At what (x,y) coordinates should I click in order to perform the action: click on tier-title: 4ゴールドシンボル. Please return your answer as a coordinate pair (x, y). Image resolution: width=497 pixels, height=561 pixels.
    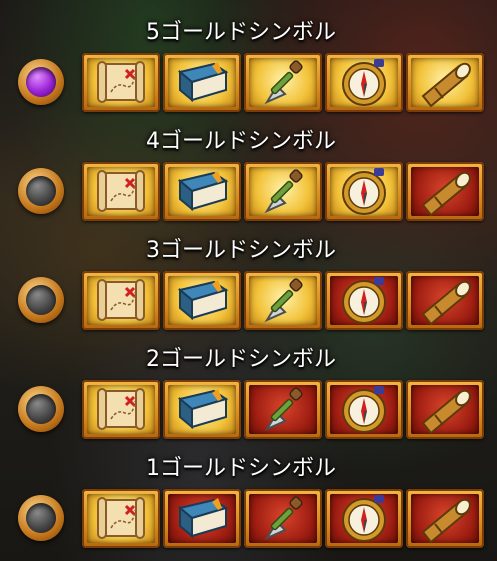
    Looking at the image, I should click on (241, 141).